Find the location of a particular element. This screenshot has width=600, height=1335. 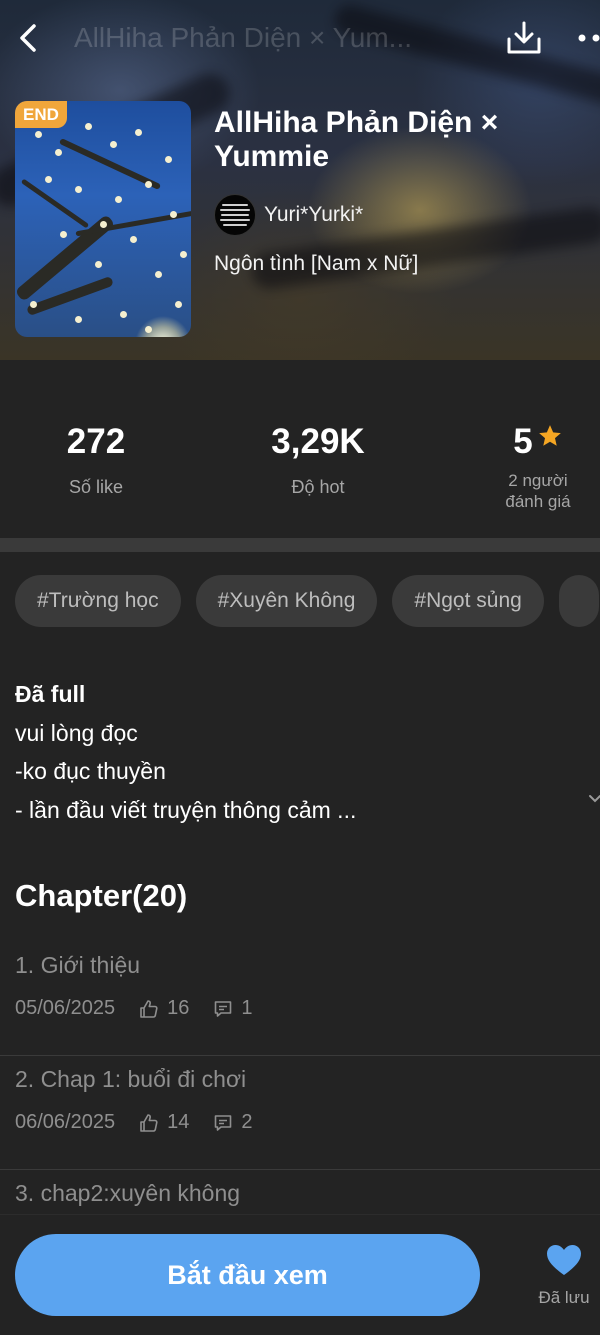

chapter-date: 06/06/2025 is located at coordinates (65, 1122).